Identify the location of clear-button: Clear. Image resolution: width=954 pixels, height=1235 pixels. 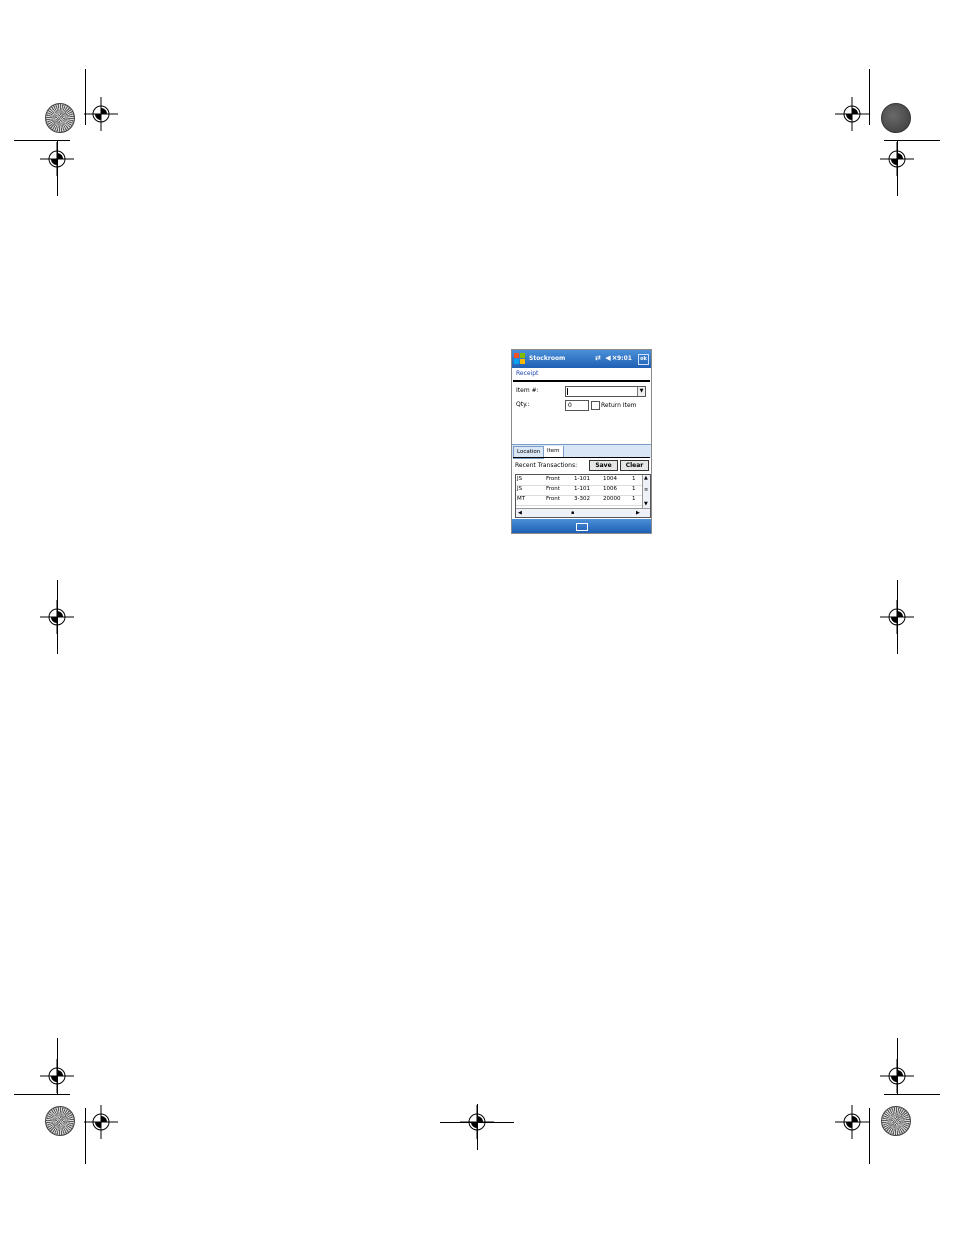
(634, 465).